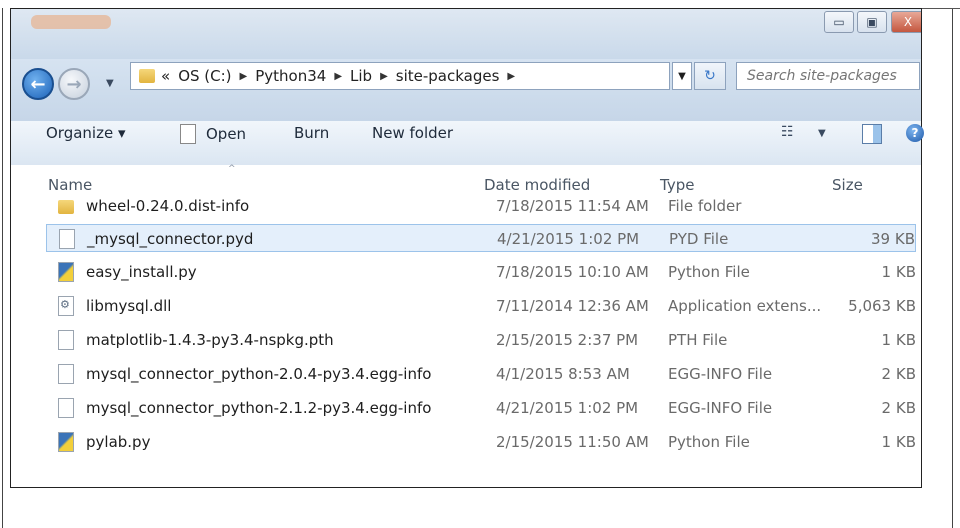  What do you see at coordinates (872, 22) in the screenshot?
I see `maximize-button: ▣` at bounding box center [872, 22].